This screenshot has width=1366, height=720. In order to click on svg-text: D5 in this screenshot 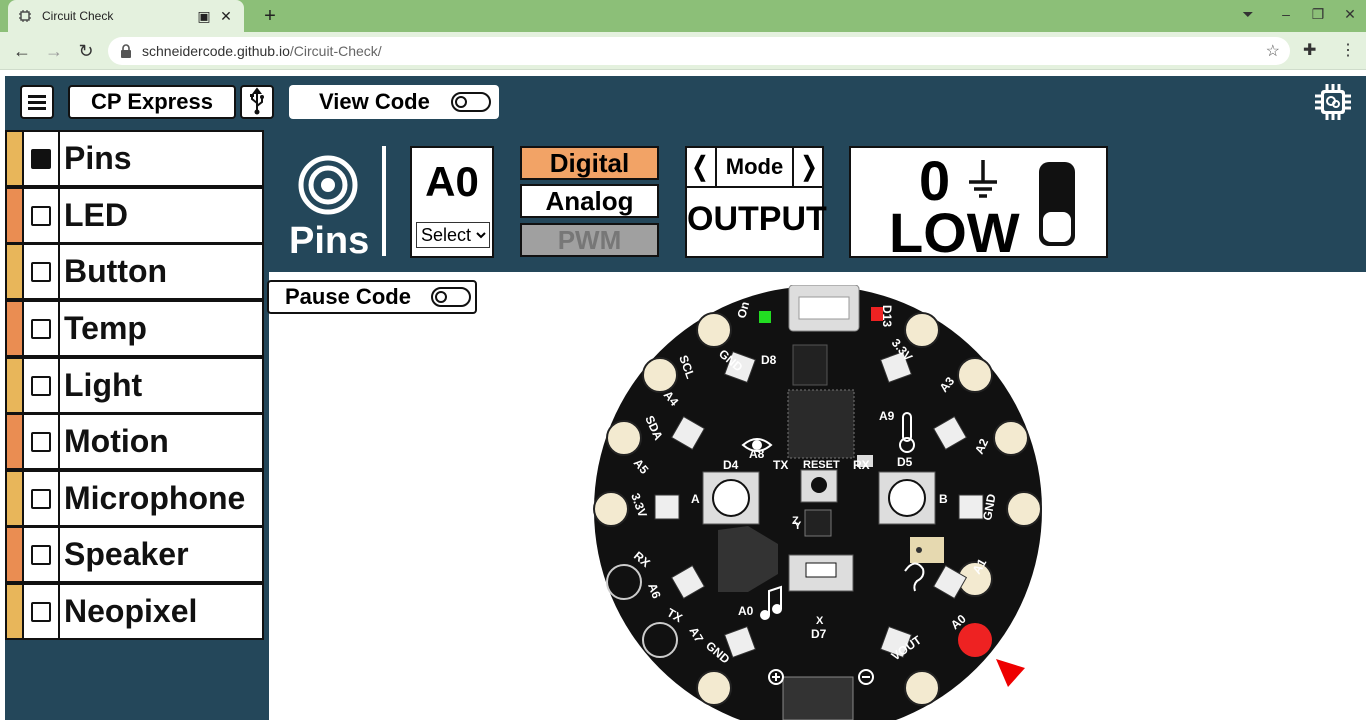, I will do `click(905, 462)`.